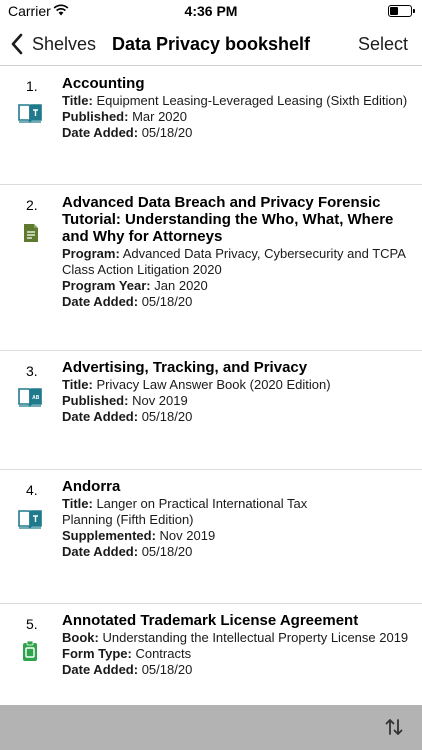  Describe the element at coordinates (237, 286) in the screenshot. I see `item-detail-line: Program Year: Jan 2020` at that location.